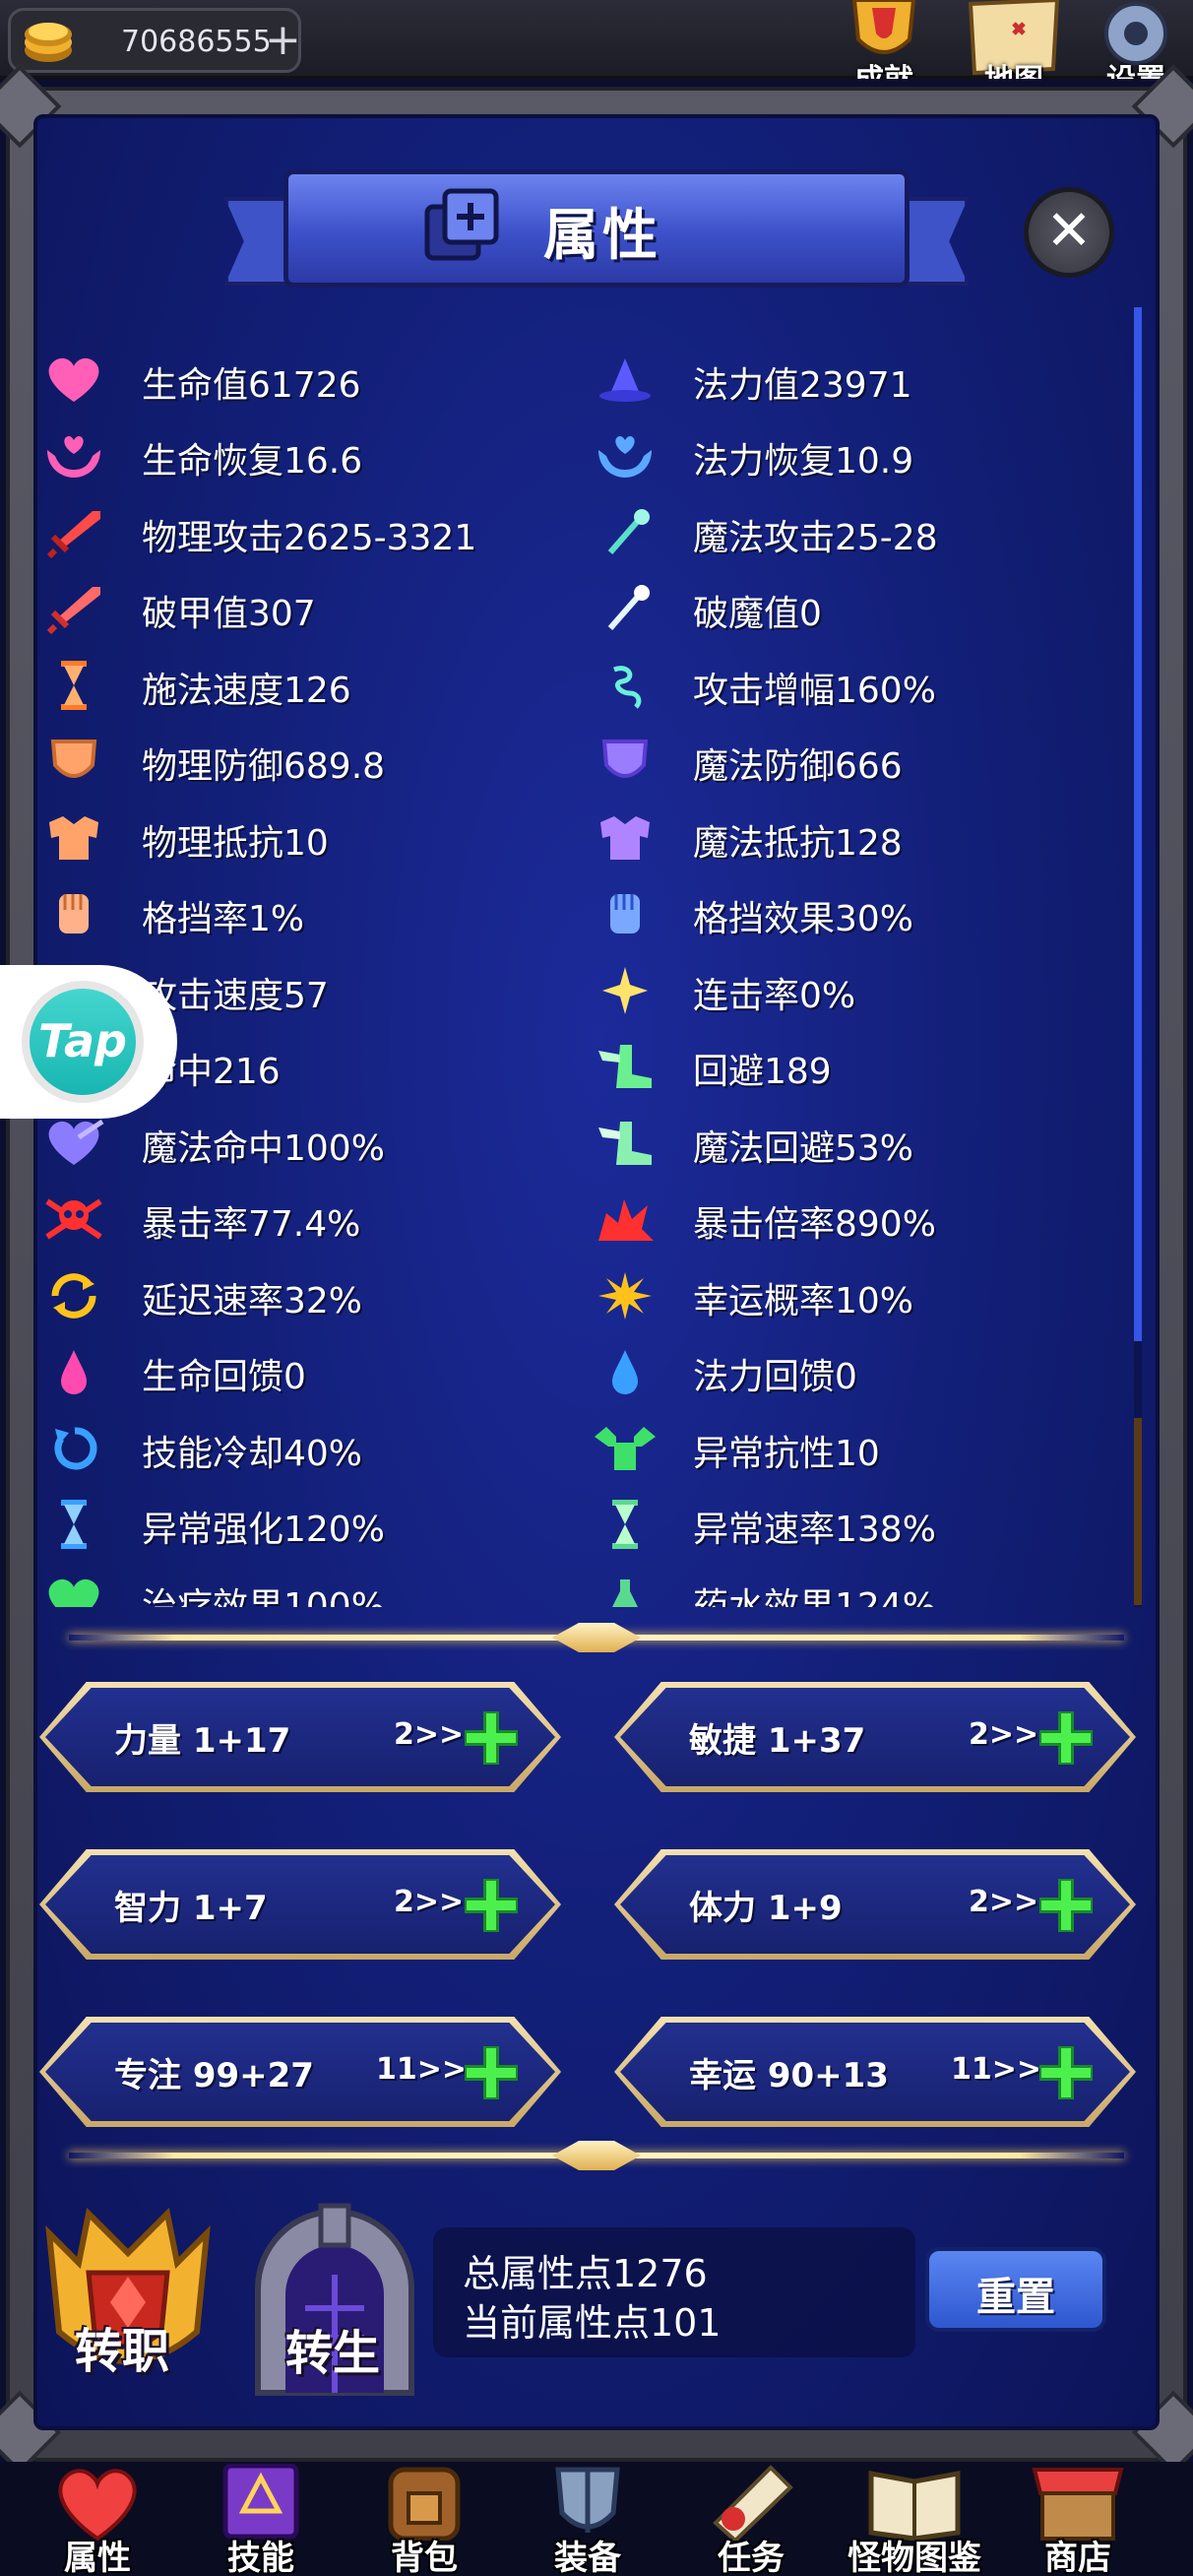 This screenshot has width=1193, height=2576. What do you see at coordinates (1066, 1738) in the screenshot?
I see `agility-plus-icon` at bounding box center [1066, 1738].